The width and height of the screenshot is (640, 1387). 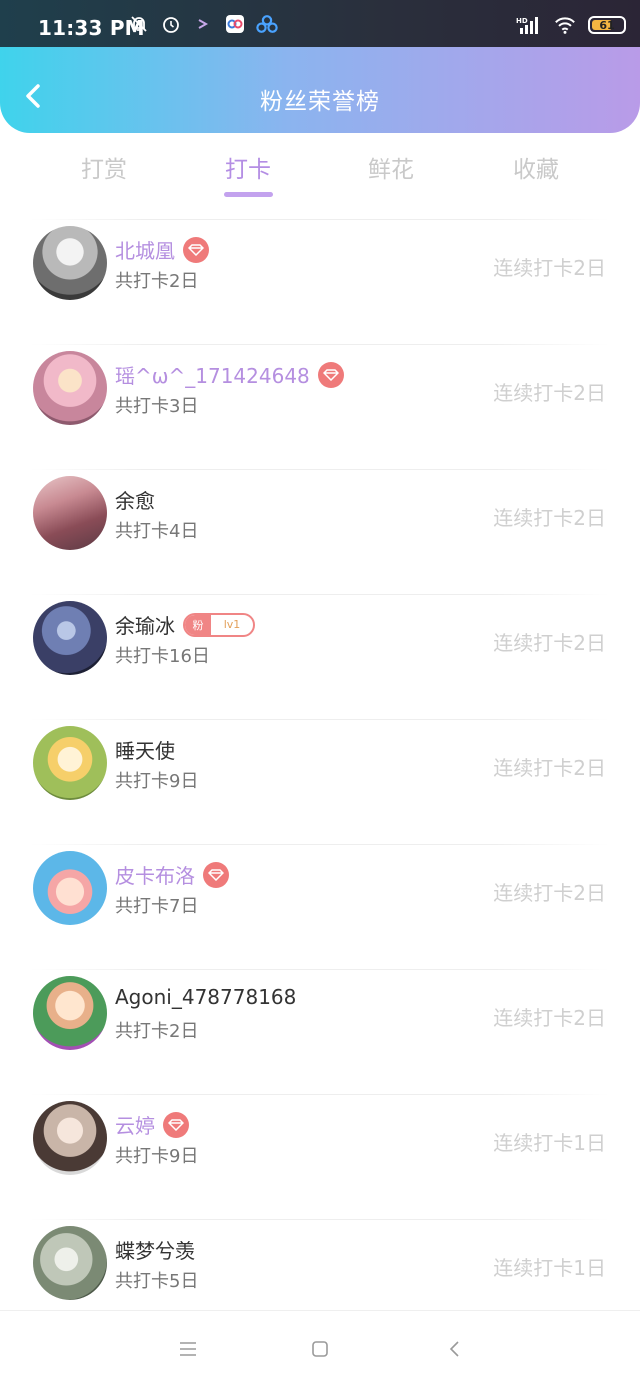 What do you see at coordinates (104, 167) in the screenshot?
I see `tab-reward: 打赏` at bounding box center [104, 167].